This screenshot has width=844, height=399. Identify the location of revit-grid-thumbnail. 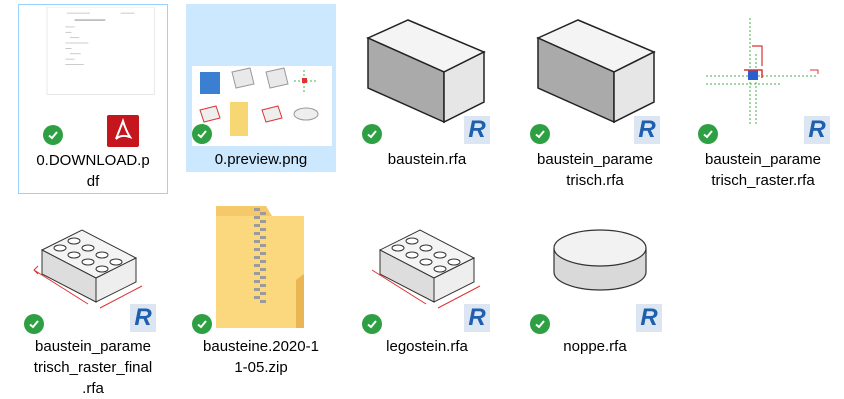
(762, 71).